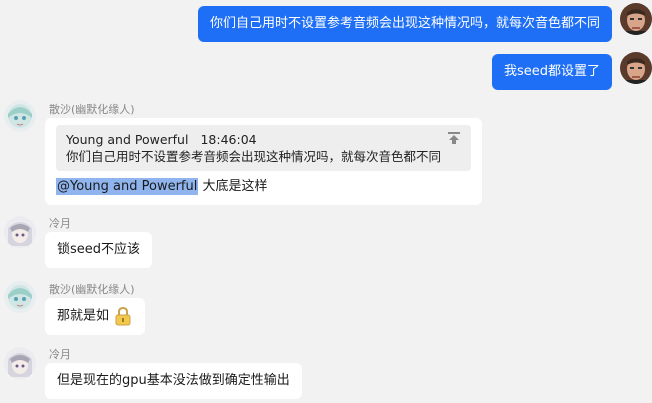 The height and width of the screenshot is (403, 652). What do you see at coordinates (173, 381) in the screenshot?
I see `message-bubble-other: 但是现在的gpu基本没法做到确定性输出` at bounding box center [173, 381].